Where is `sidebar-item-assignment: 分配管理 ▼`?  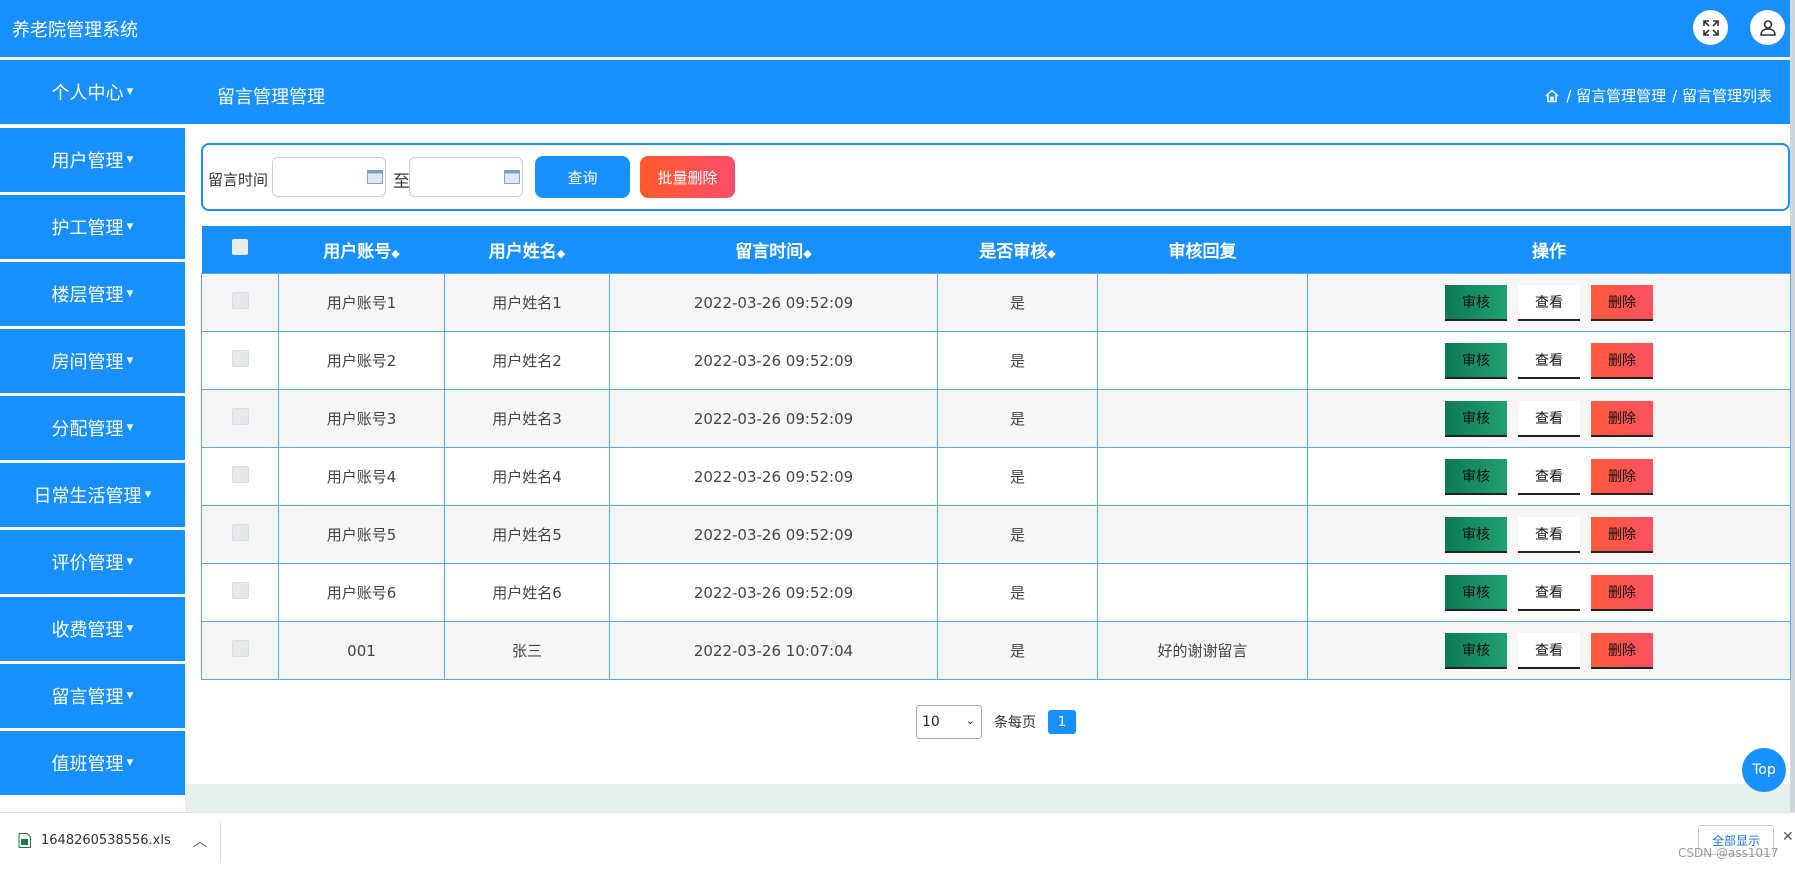 sidebar-item-assignment: 分配管理 ▼ is located at coordinates (92, 428).